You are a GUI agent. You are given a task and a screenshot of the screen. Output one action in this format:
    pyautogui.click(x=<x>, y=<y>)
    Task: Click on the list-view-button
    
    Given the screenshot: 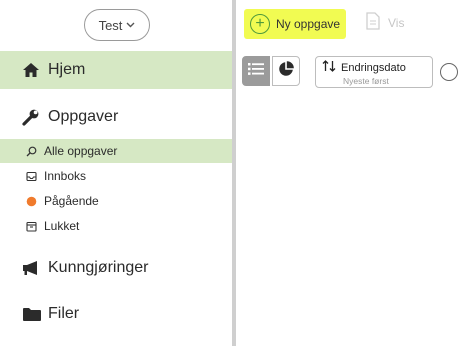 What is the action you would take?
    pyautogui.click(x=256, y=71)
    